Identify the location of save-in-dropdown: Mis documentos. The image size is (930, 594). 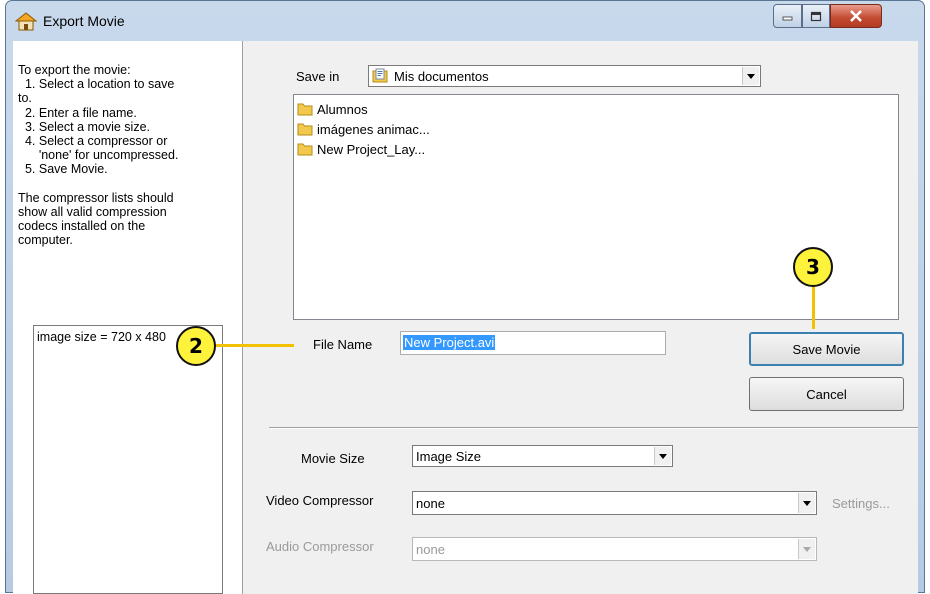
(564, 76).